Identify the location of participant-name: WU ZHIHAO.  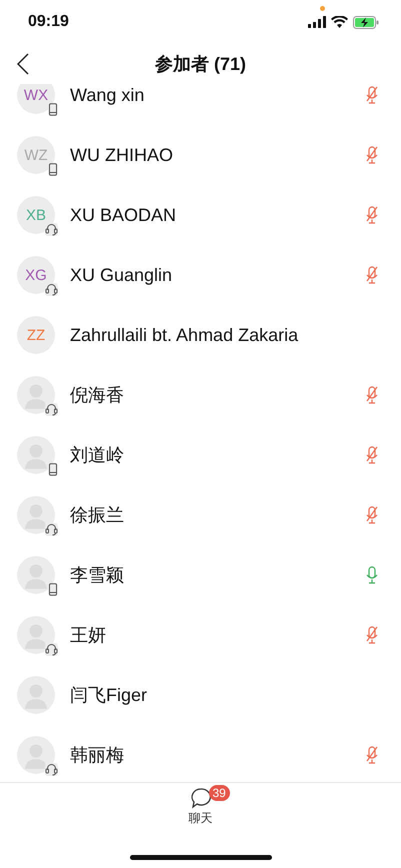
(122, 155).